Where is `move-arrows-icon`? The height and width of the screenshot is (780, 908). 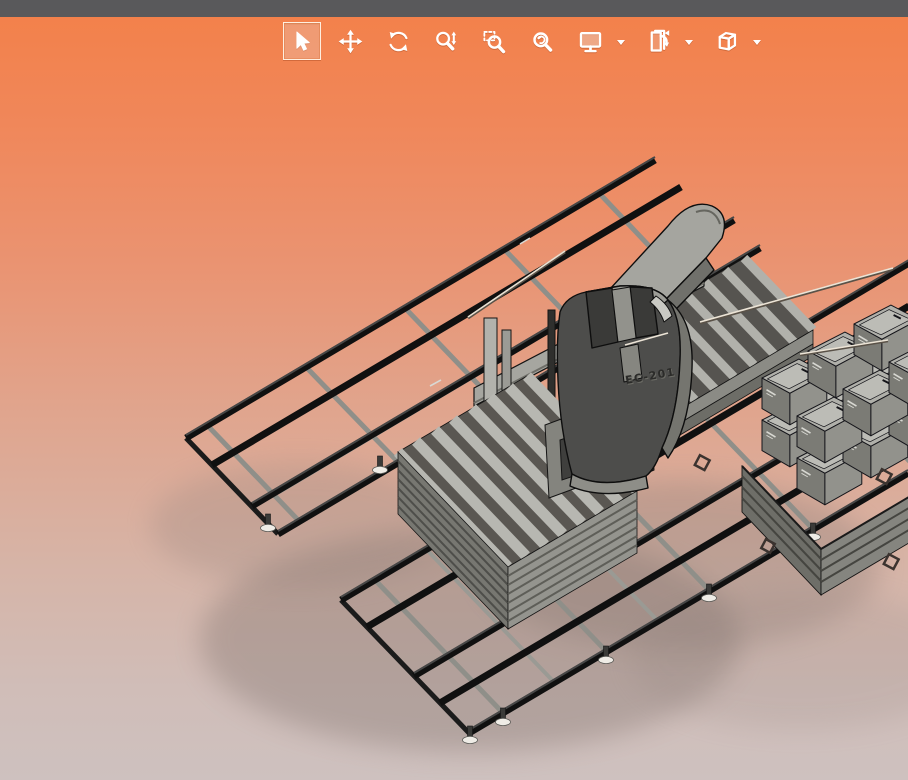 move-arrows-icon is located at coordinates (350, 41).